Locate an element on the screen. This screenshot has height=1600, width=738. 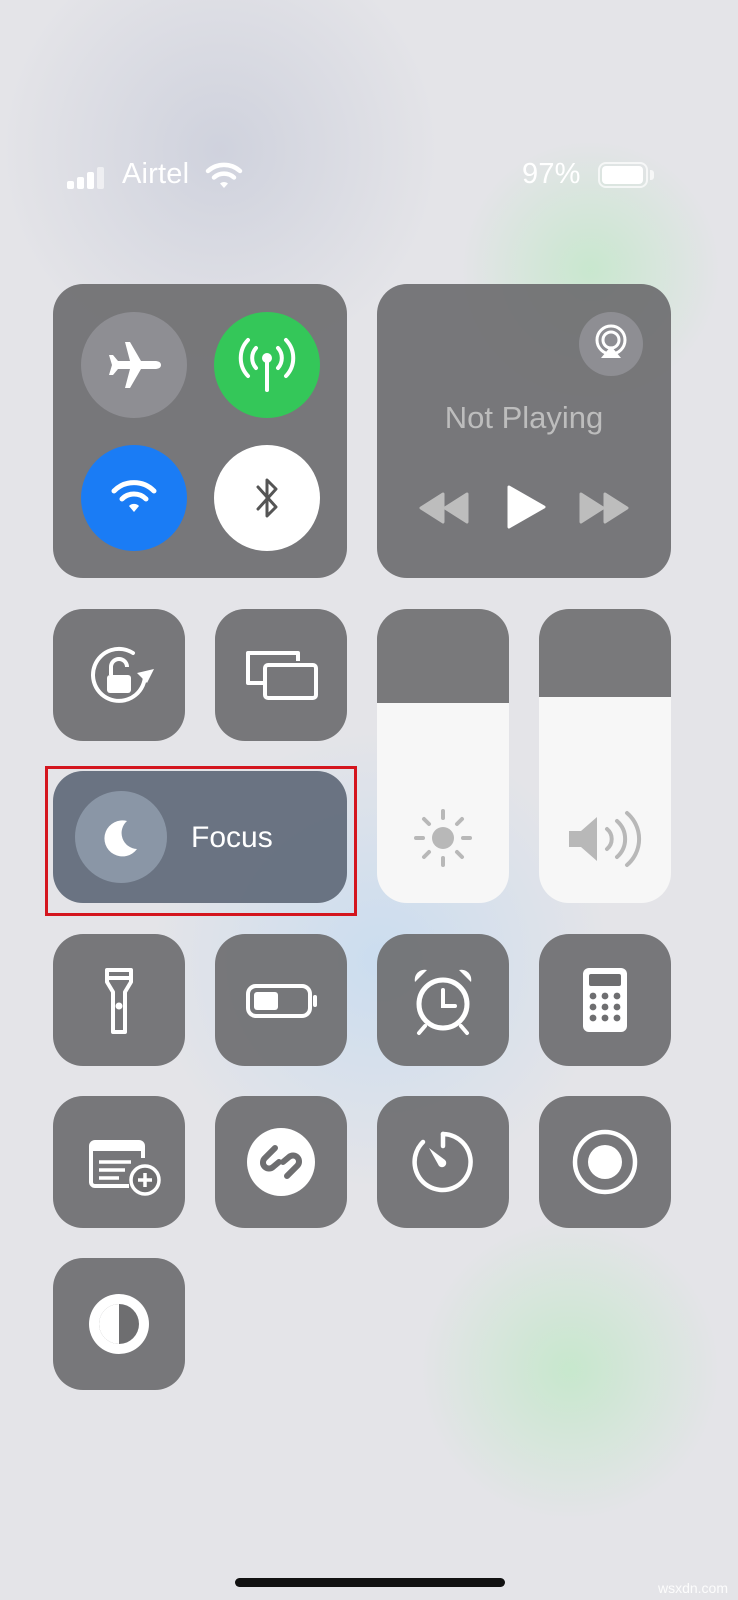
quick-note-button is located at coordinates (119, 1162).